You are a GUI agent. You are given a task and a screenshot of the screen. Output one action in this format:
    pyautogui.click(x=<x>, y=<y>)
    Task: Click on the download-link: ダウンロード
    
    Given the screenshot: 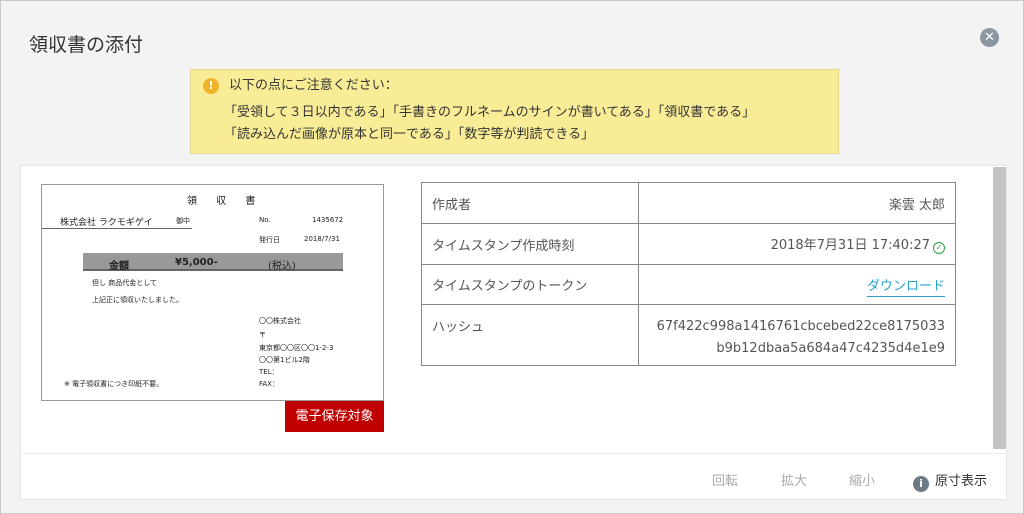 What is the action you would take?
    pyautogui.click(x=905, y=288)
    